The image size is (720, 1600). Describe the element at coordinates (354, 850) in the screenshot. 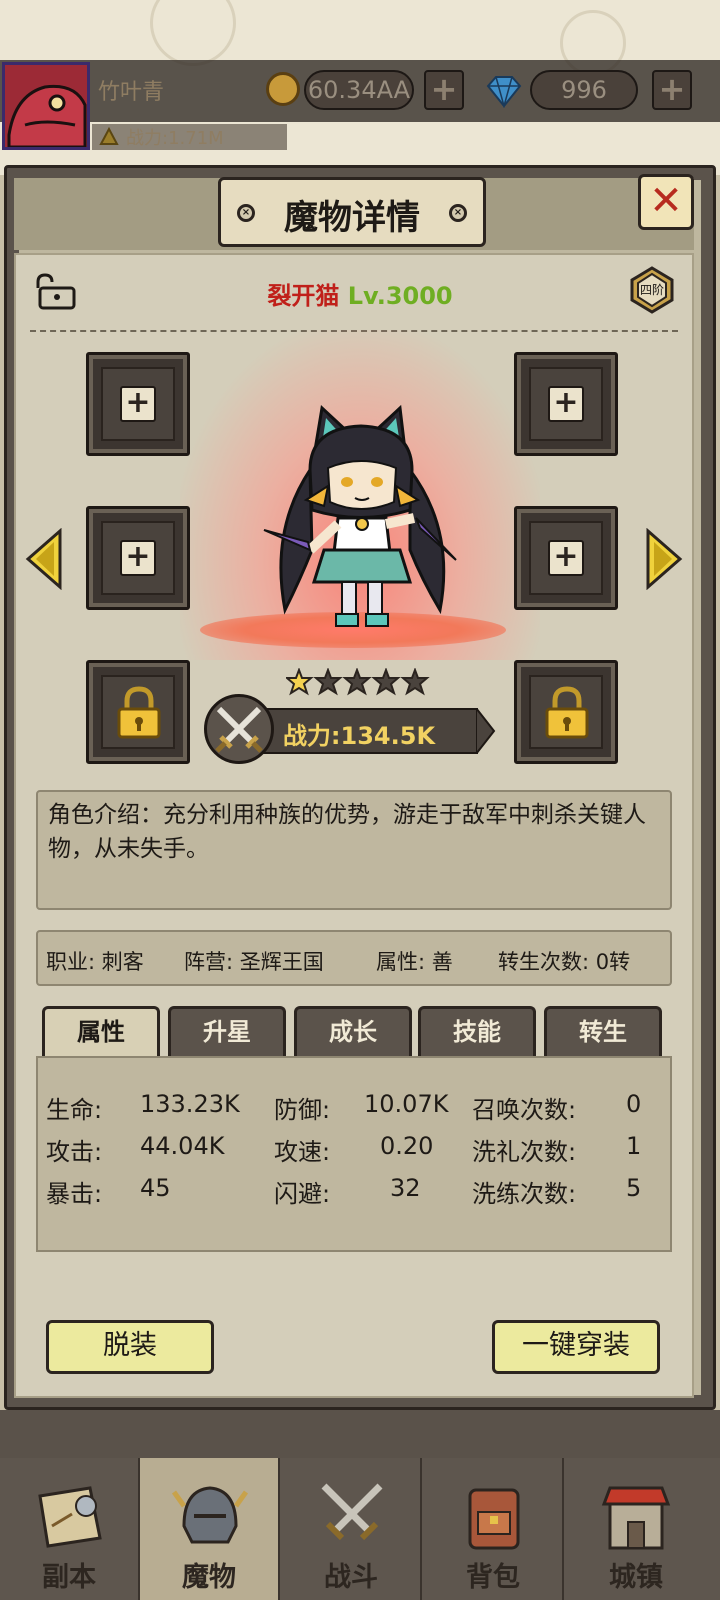

I see `monster-description: 角色介绍：充分利用种族的优势，游走于敌军中刺杀关键人物，从未失手。` at that location.